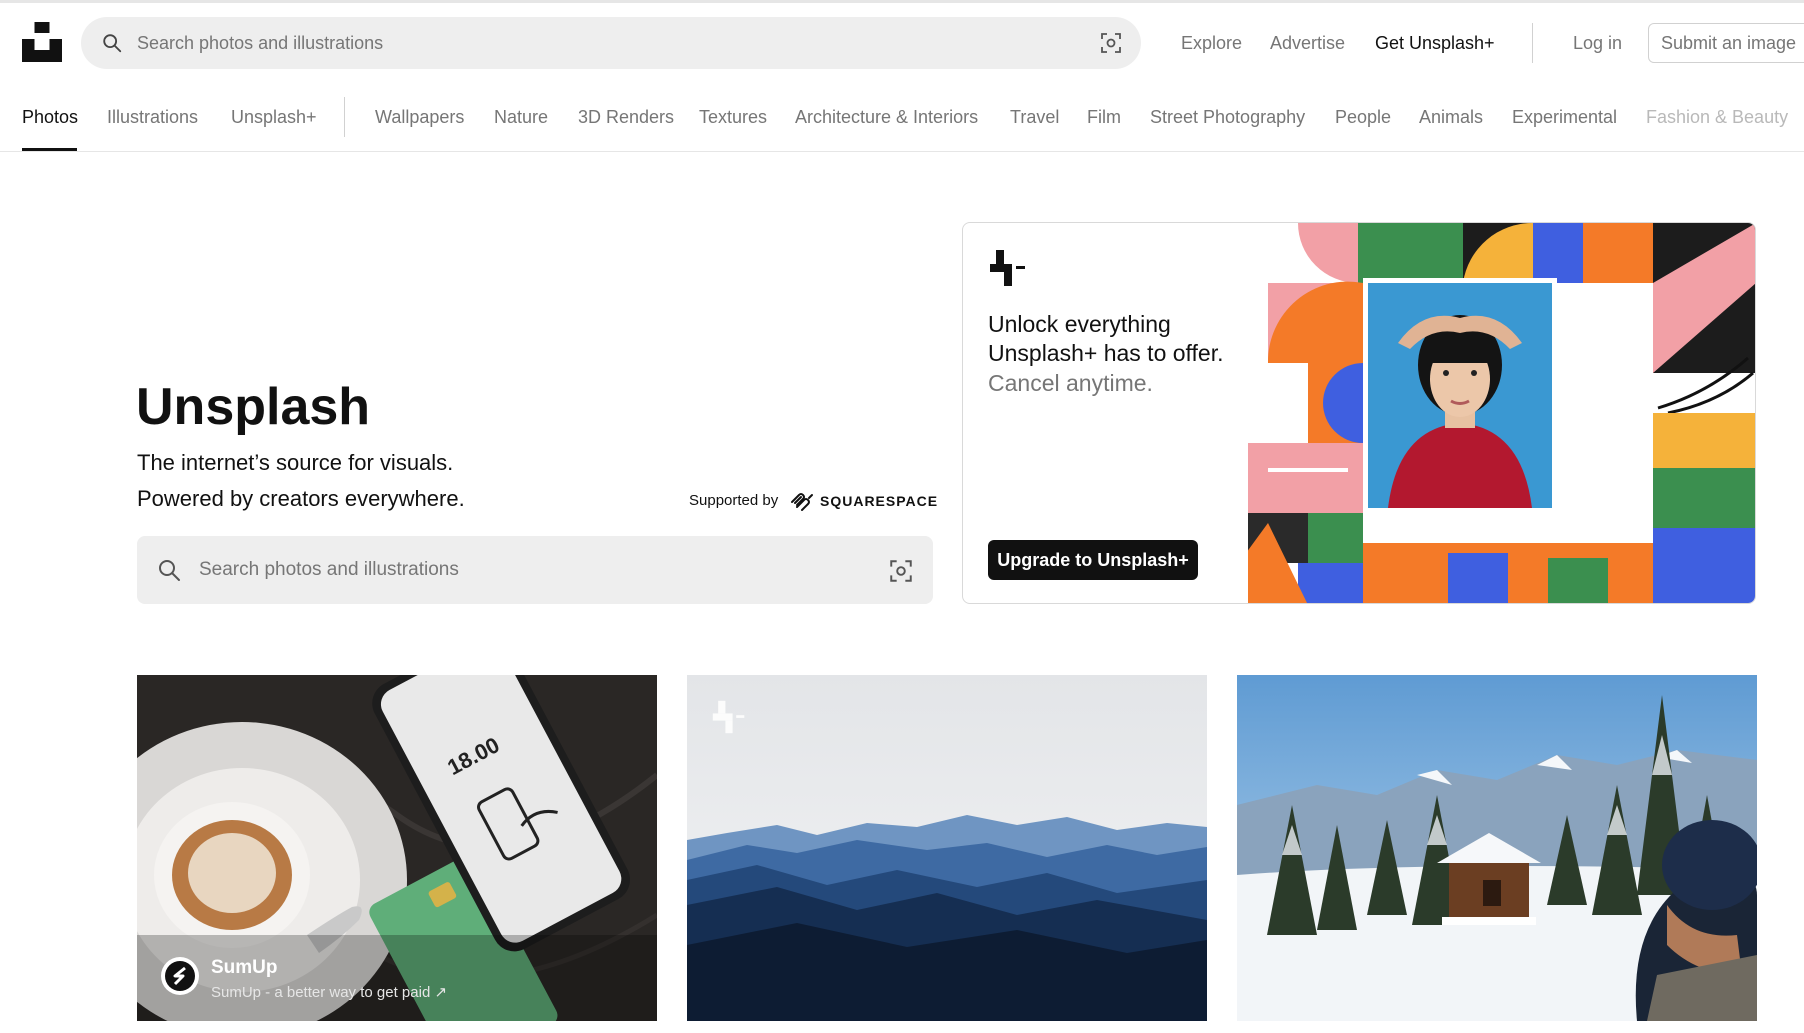  What do you see at coordinates (1093, 560) in the screenshot?
I see `upgrade-button: Upgrade to Unsplash+` at bounding box center [1093, 560].